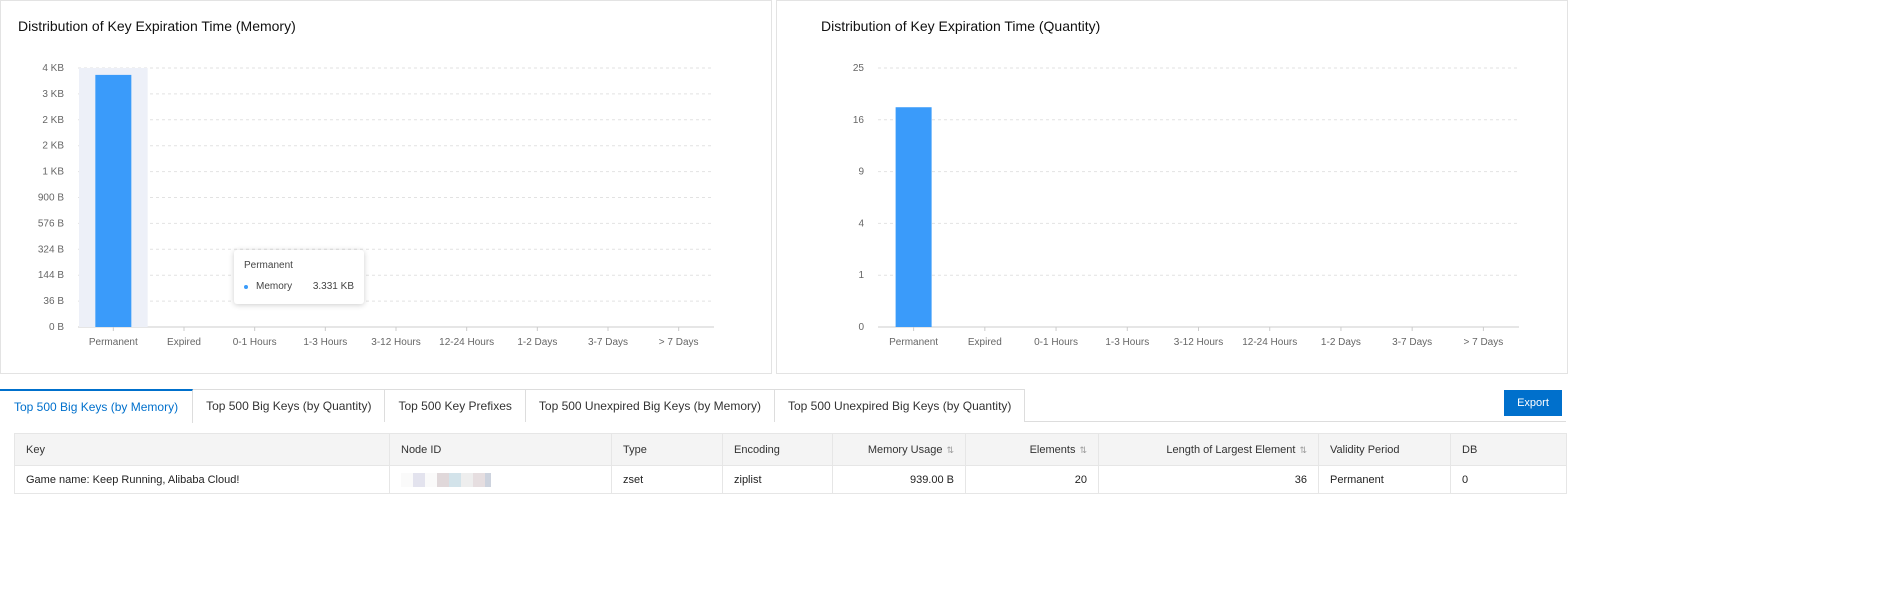 Image resolution: width=1879 pixels, height=595 pixels. Describe the element at coordinates (667, 449) in the screenshot. I see `col-type: Type` at that location.